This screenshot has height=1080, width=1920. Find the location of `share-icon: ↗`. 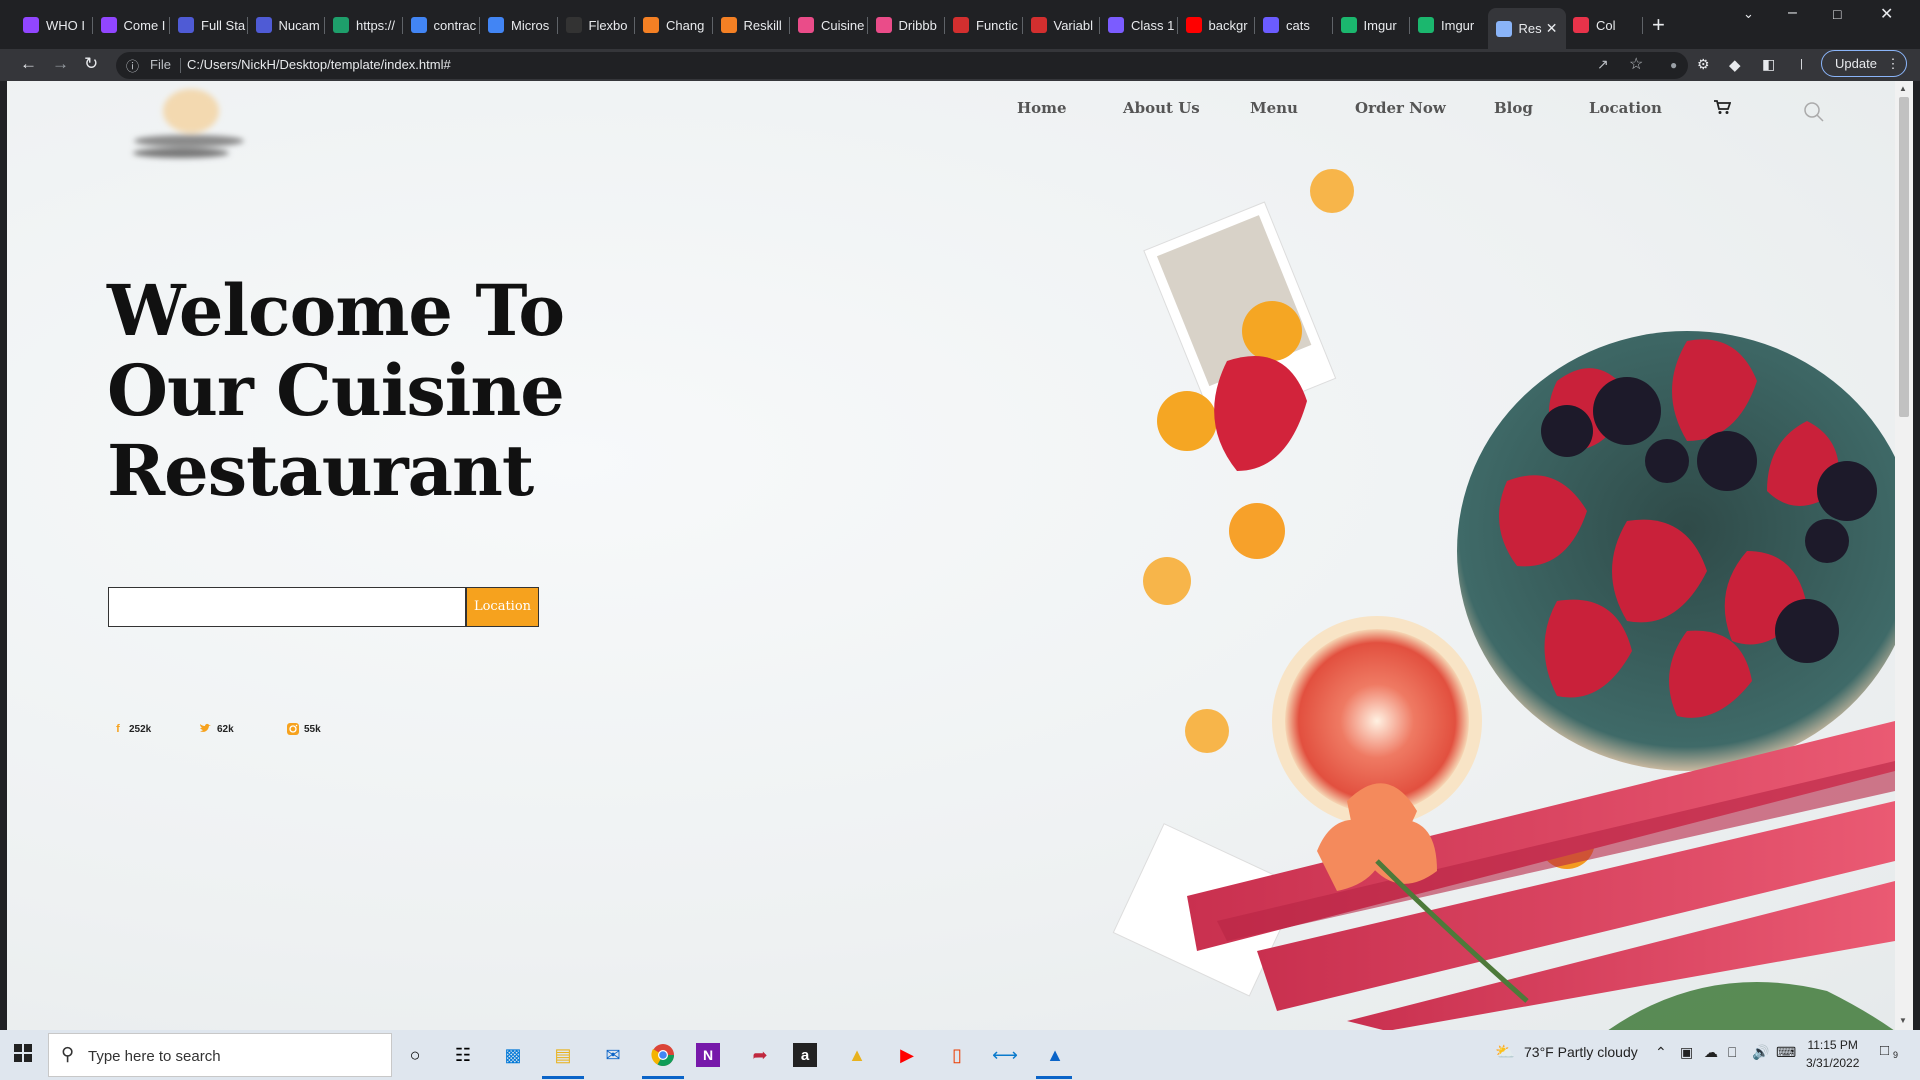

share-icon: ↗ is located at coordinates (1603, 64).